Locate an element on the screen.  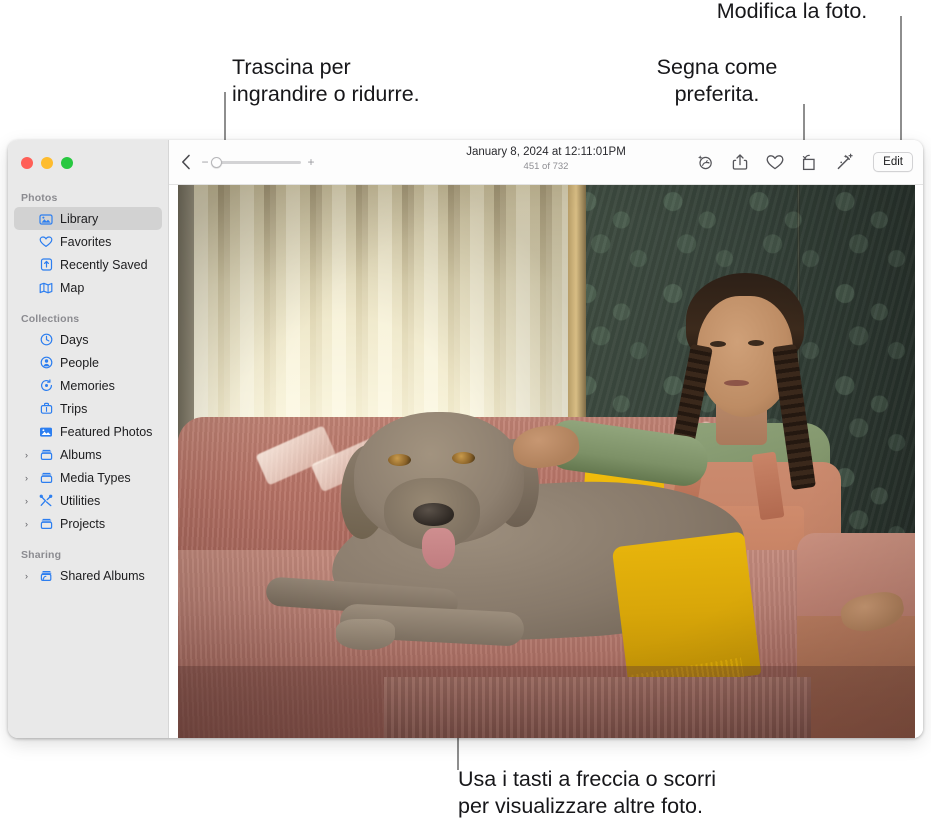
sidebar-item-recently-saved: Recently Saved is located at coordinates (88, 264).